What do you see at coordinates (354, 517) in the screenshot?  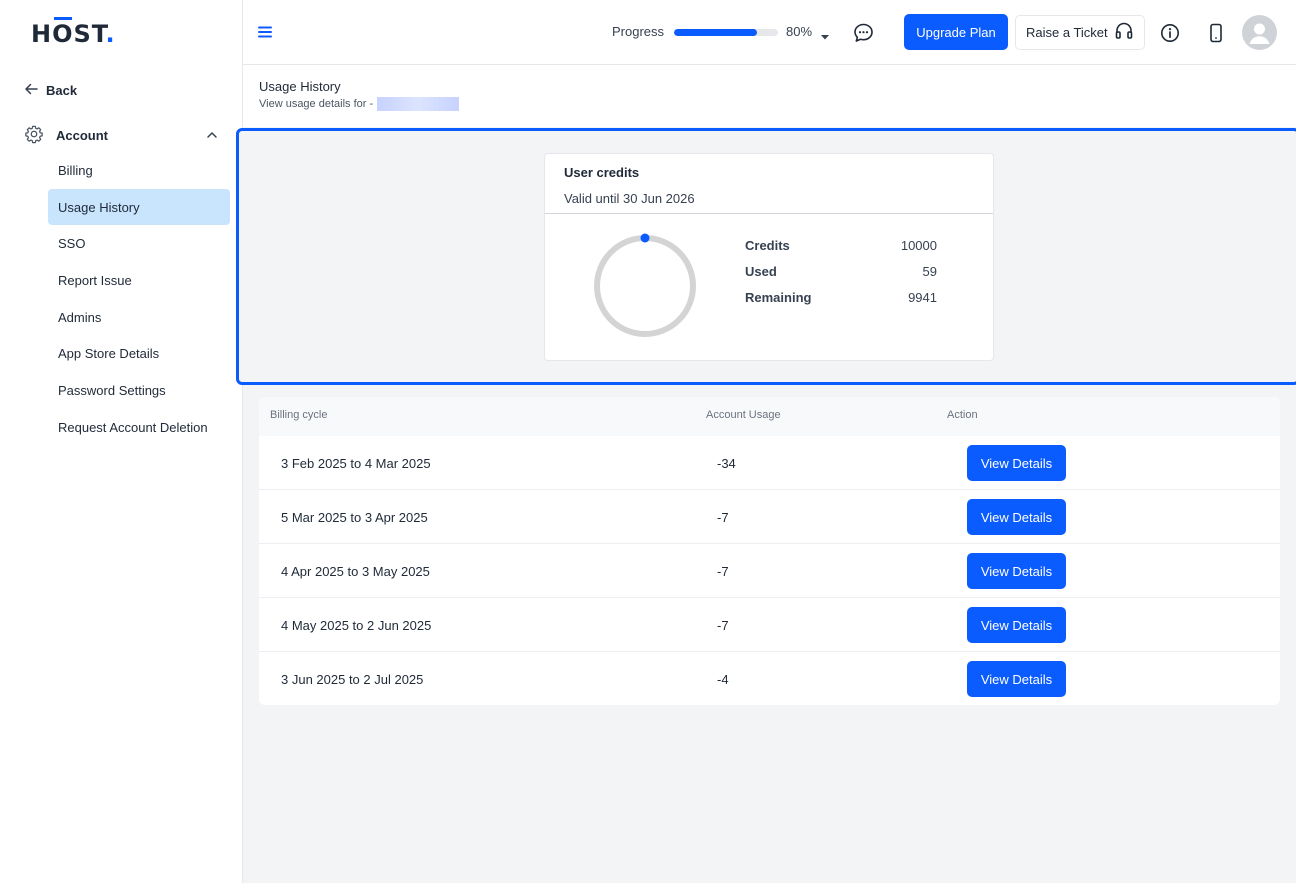 I see `billing-cycle-cell: 5 Mar 2025 to 3 Apr 2025` at bounding box center [354, 517].